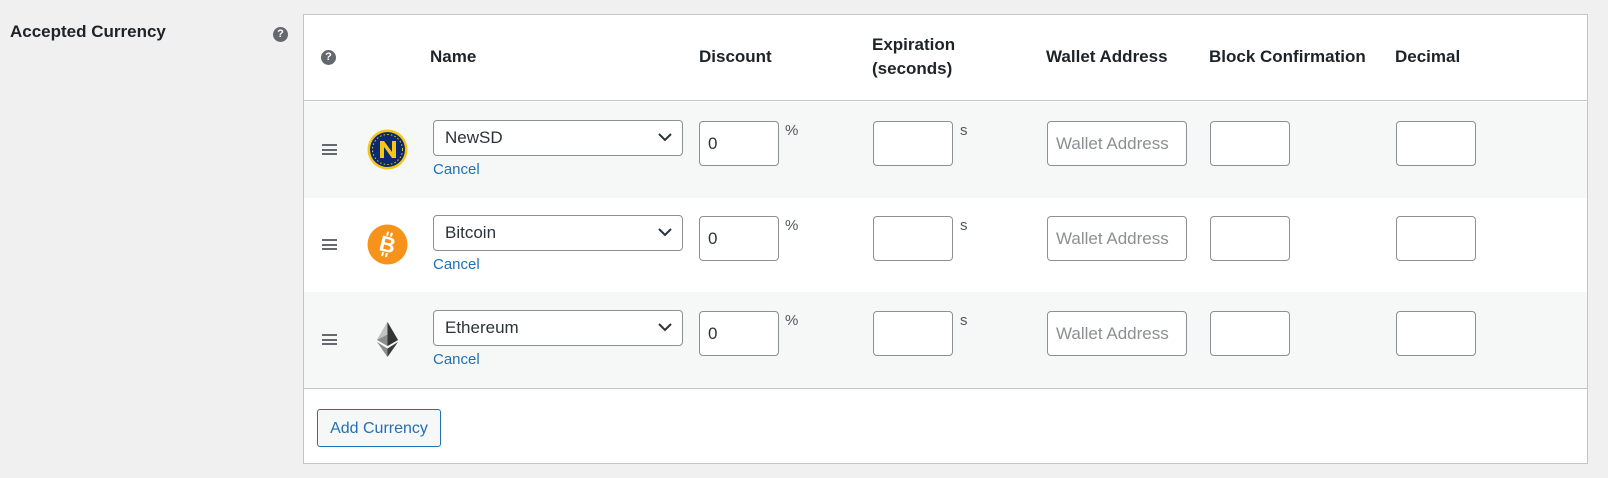 The height and width of the screenshot is (478, 1608). I want to click on add-currency-button: Add Currency, so click(379, 428).